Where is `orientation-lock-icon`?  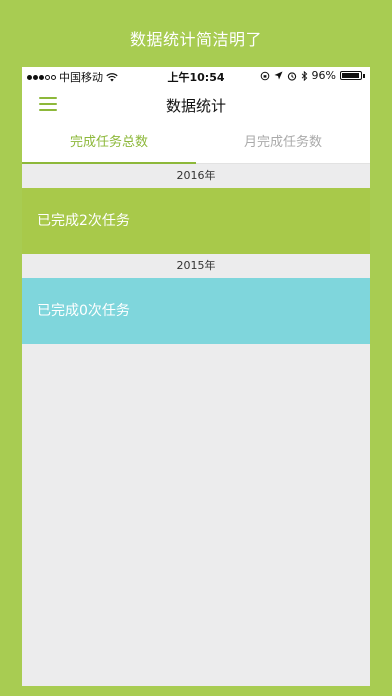
orientation-lock-icon is located at coordinates (264, 75).